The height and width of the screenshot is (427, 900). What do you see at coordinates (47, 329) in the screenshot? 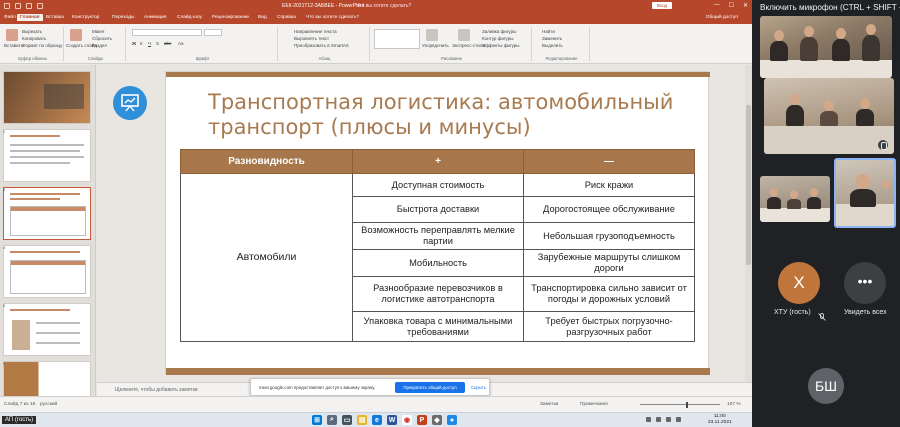
I see `slide-thumbnail: 5` at bounding box center [47, 329].